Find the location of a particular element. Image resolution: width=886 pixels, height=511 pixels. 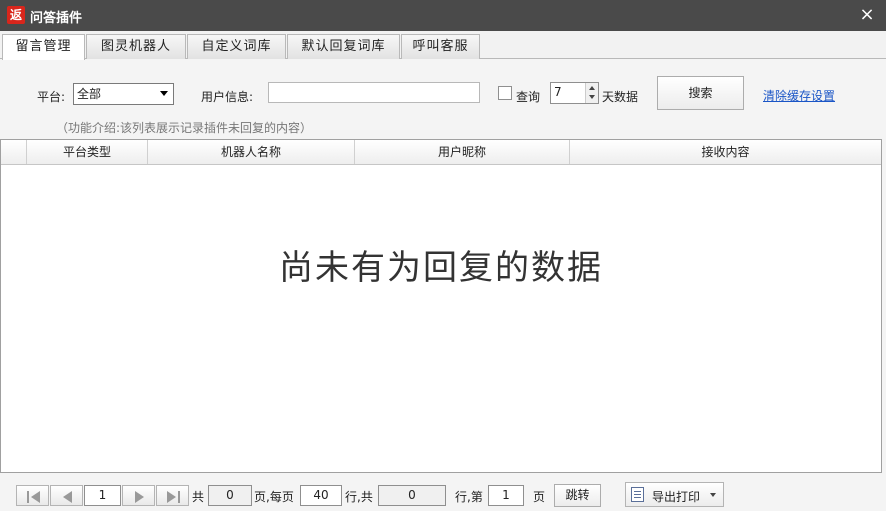

next-page-icon is located at coordinates (139, 497).